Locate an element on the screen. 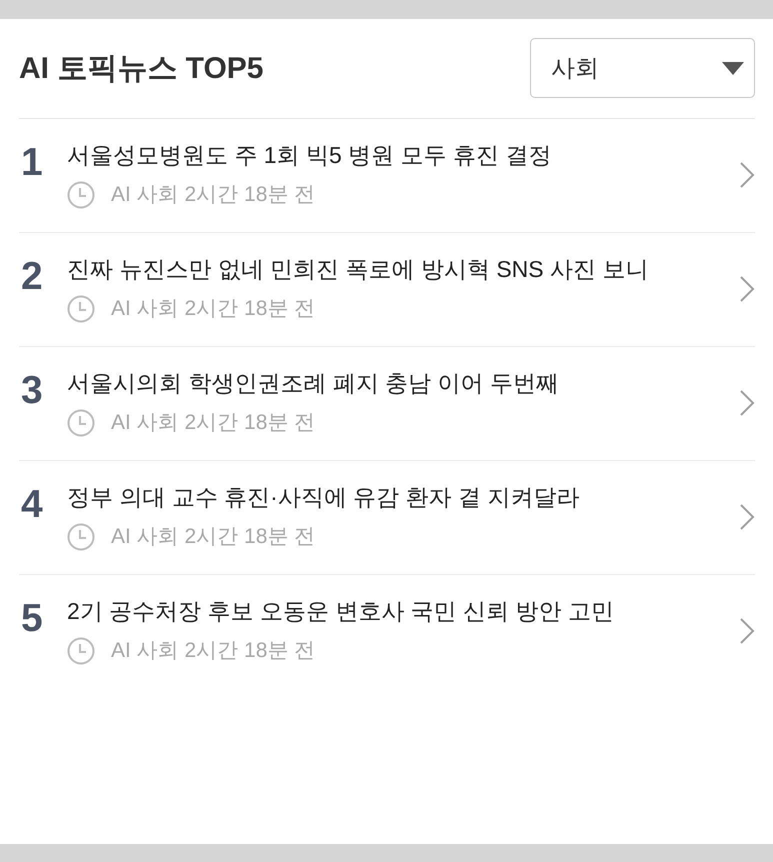 The image size is (773, 862). news-title-link: 정부 의대 교수 휴진·사직에 유감 환자 곁 지켜달라 is located at coordinates (323, 497).